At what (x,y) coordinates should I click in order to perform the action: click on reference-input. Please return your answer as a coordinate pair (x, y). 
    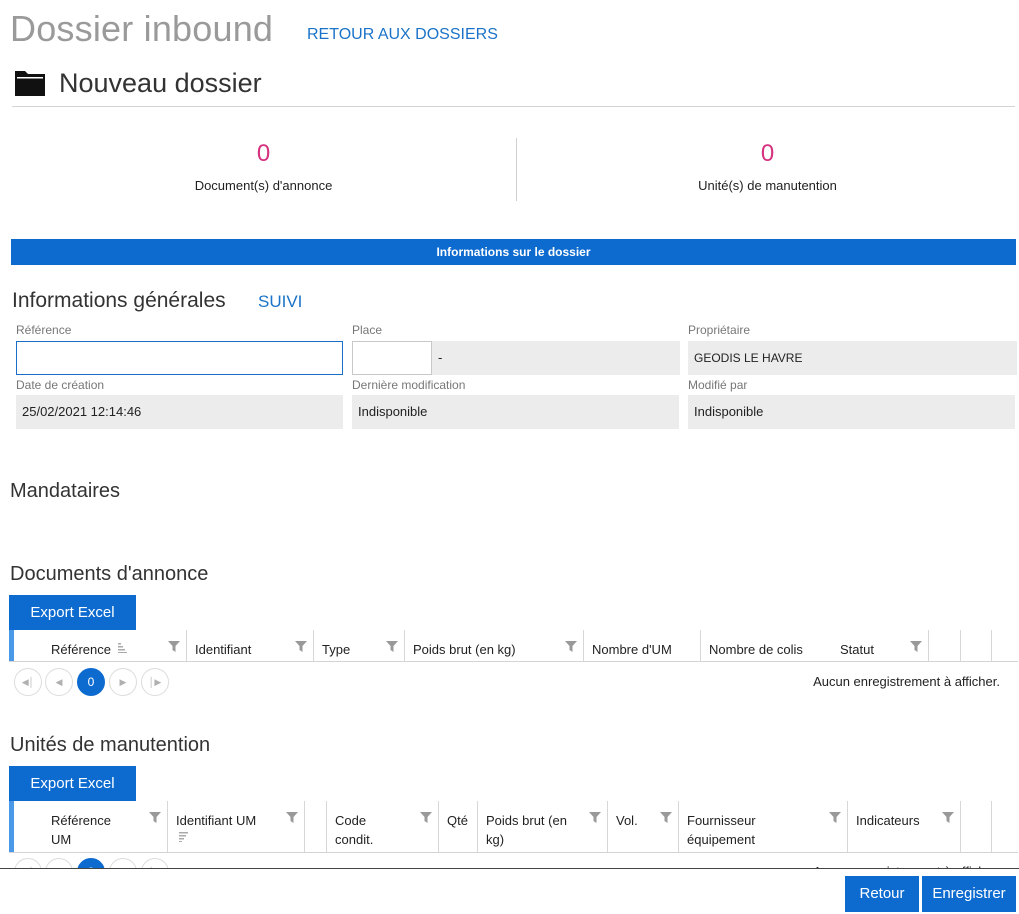
    Looking at the image, I should click on (179, 358).